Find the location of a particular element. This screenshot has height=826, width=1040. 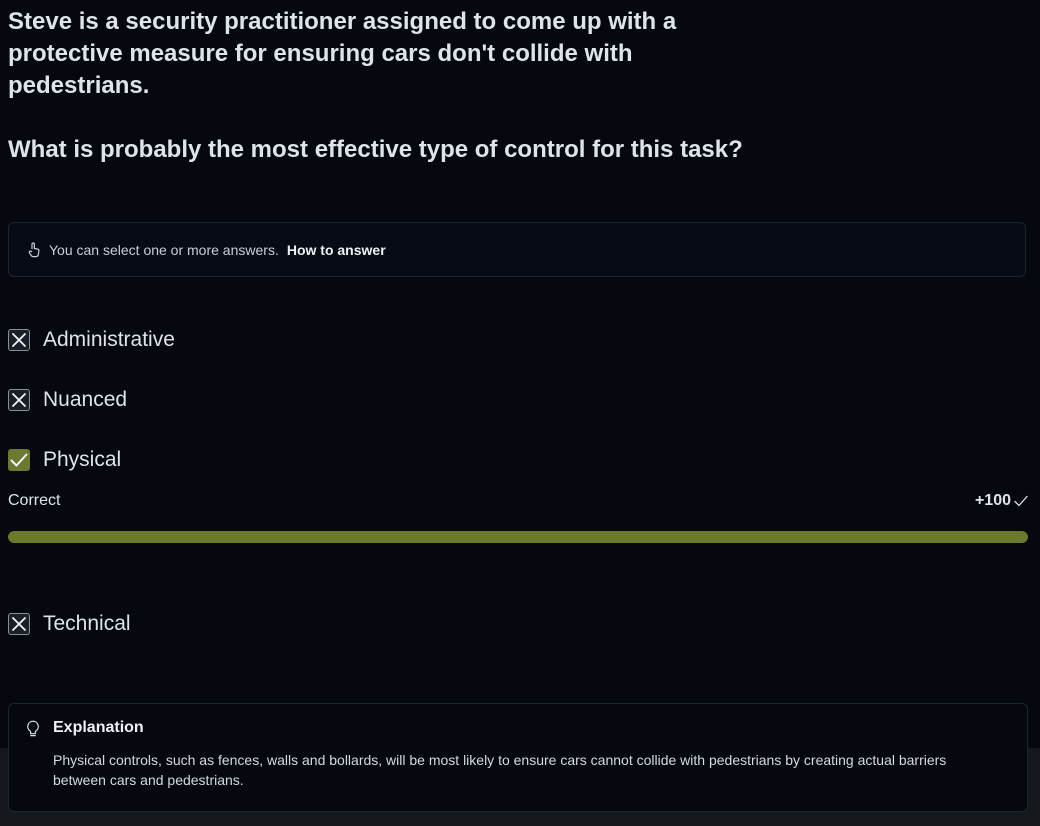

option-label: Technical is located at coordinates (87, 623).